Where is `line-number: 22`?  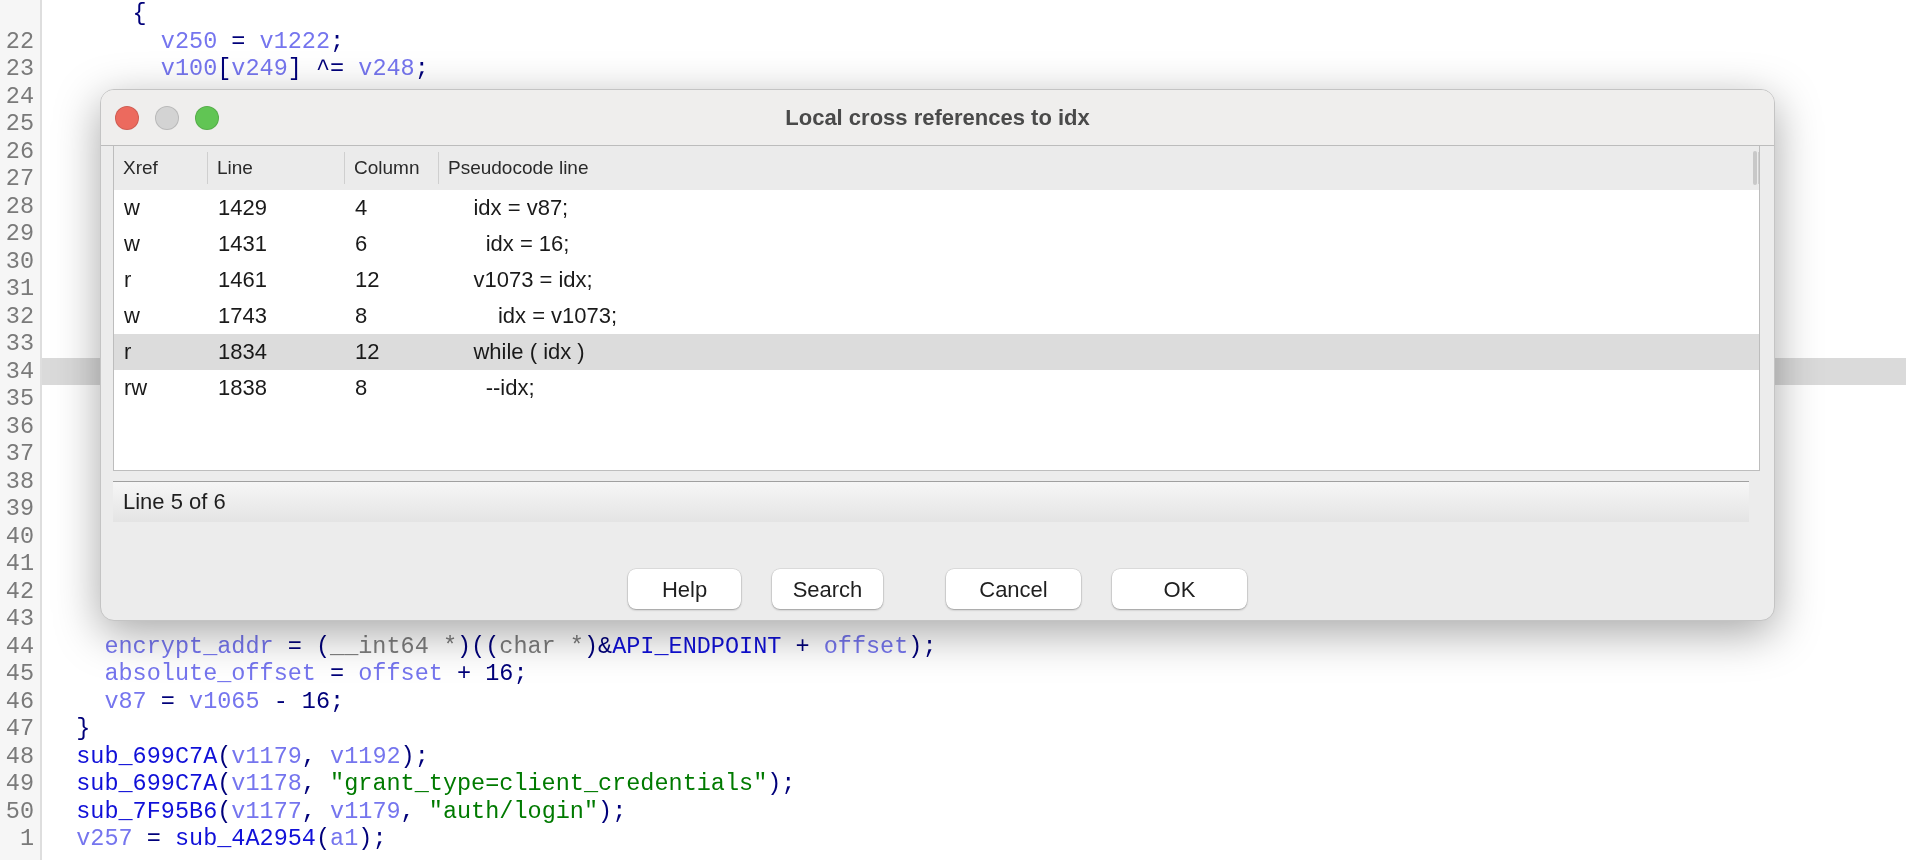 line-number: 22 is located at coordinates (19, 41).